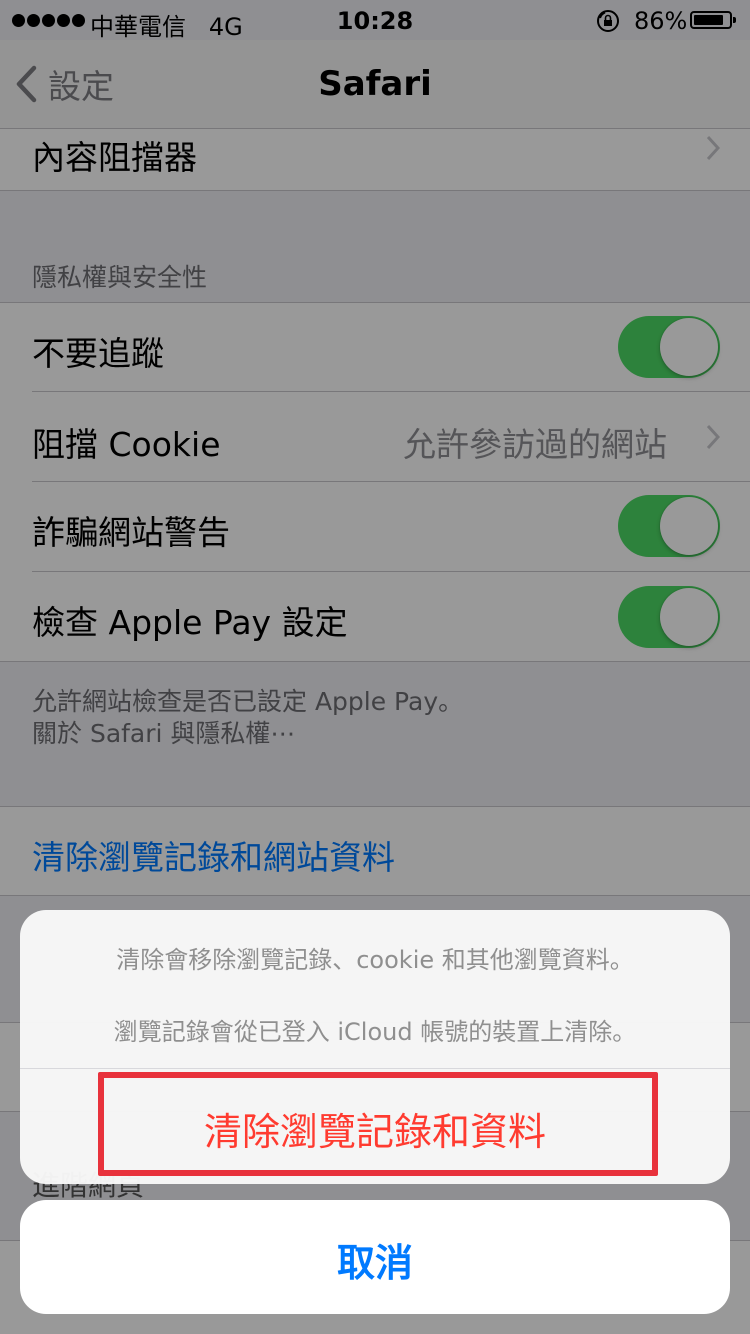 The height and width of the screenshot is (1334, 750). What do you see at coordinates (374, 1263) in the screenshot?
I see `cancel-label: 取消` at bounding box center [374, 1263].